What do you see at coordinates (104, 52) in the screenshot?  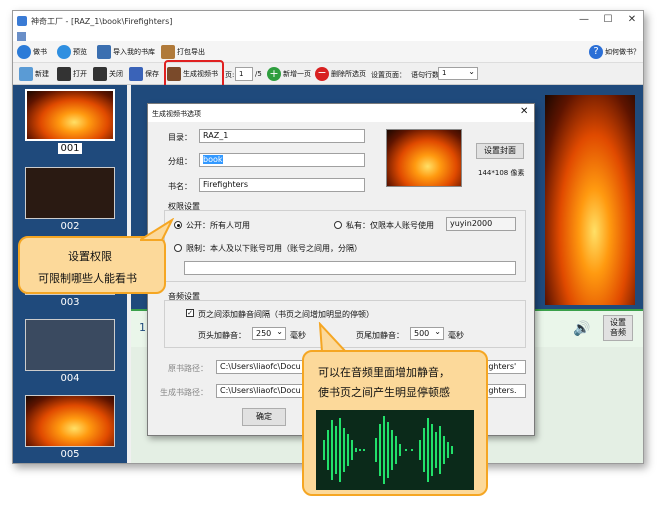 I see `import-icon` at bounding box center [104, 52].